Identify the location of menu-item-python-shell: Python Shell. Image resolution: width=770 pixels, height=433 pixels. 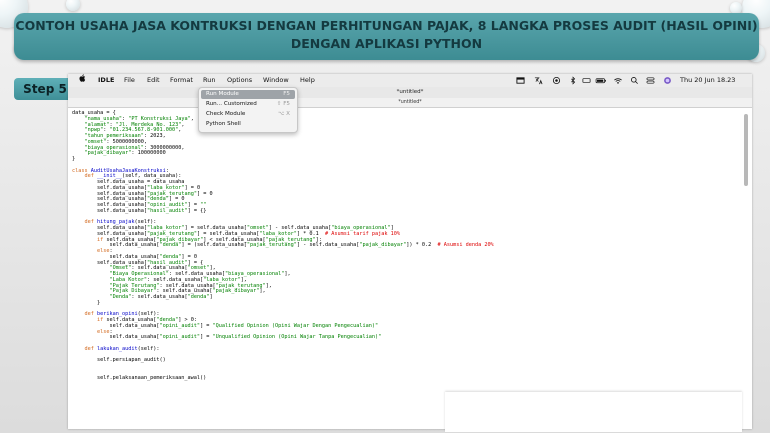
(248, 124).